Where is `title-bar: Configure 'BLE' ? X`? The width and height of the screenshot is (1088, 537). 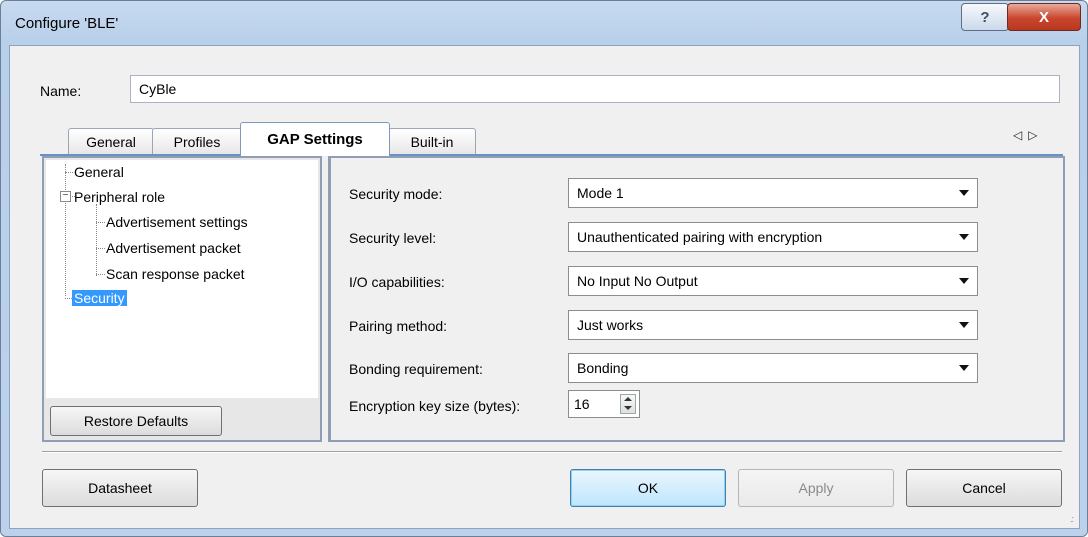 title-bar: Configure 'BLE' ? X is located at coordinates (544, 22).